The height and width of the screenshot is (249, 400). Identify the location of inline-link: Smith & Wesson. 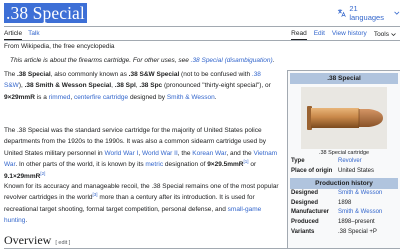
(191, 97).